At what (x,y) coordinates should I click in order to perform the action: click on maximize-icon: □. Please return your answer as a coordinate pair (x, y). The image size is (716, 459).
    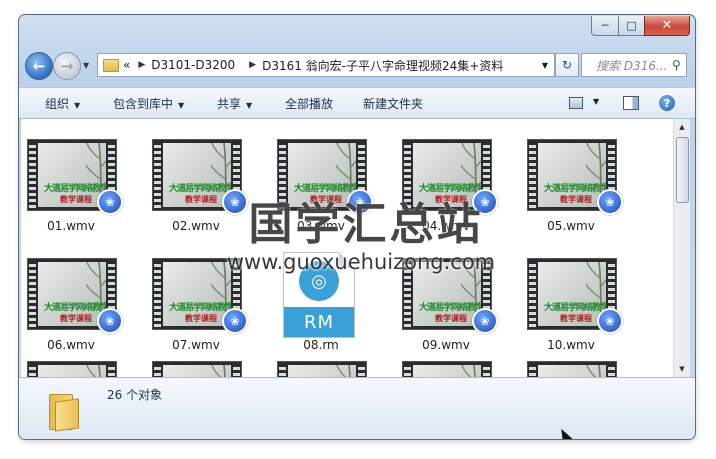
    Looking at the image, I should click on (631, 25).